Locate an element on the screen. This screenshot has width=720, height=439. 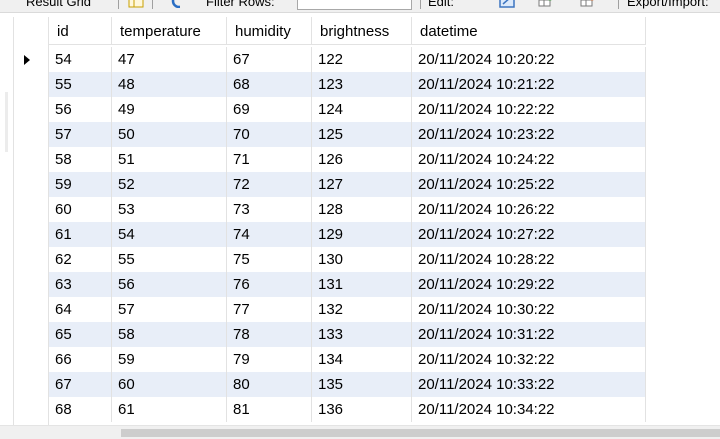
cell-datetime: 20/11/2024 10:29:22 is located at coordinates (529, 284).